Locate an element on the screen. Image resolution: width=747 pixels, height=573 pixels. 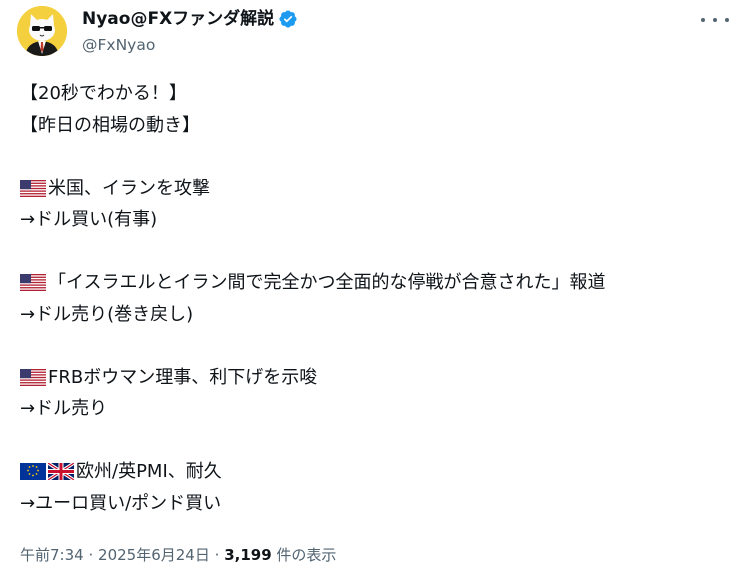
tweet-line: →ドル売り(巻き戻し) is located at coordinates (107, 314).